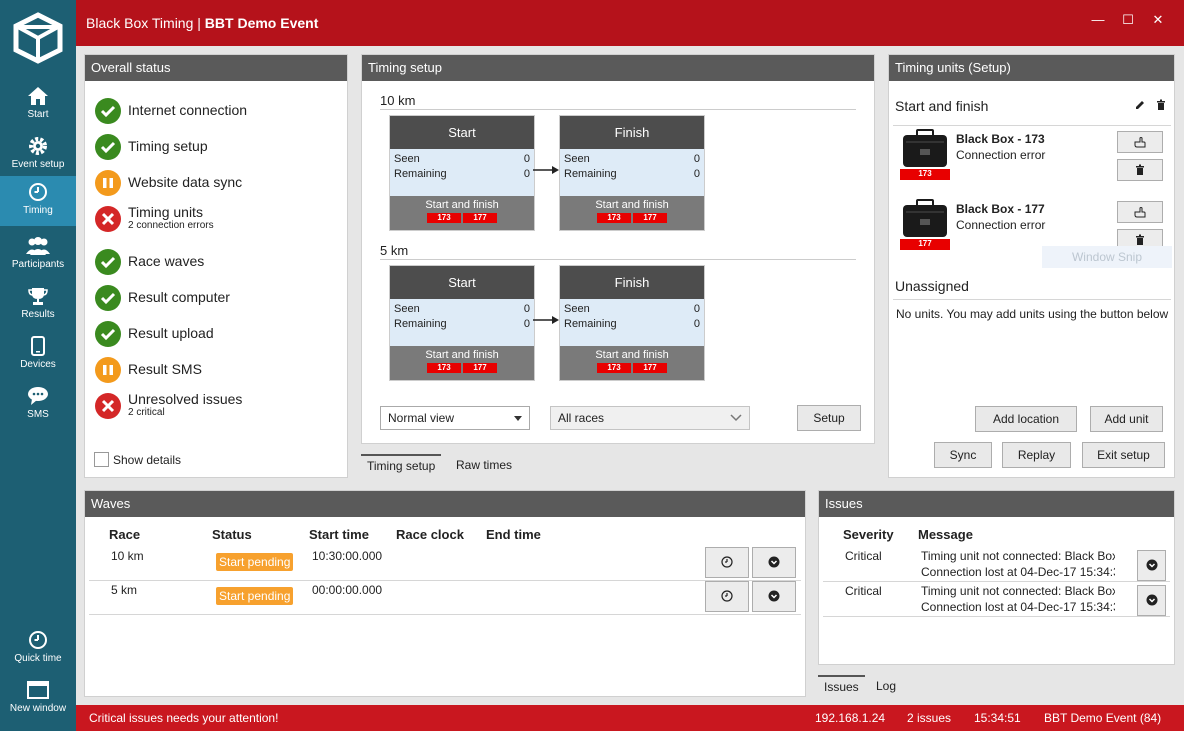 The width and height of the screenshot is (1184, 731). Describe the element at coordinates (929, 718) in the screenshot. I see `status-issues-count: 2 issues` at that location.